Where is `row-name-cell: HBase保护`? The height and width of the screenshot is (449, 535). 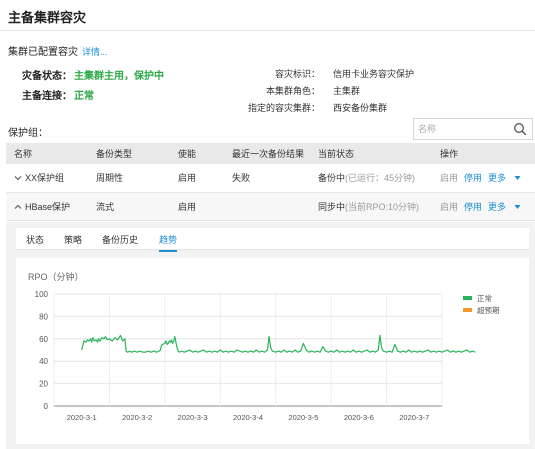 row-name-cell: HBase保护 is located at coordinates (47, 206).